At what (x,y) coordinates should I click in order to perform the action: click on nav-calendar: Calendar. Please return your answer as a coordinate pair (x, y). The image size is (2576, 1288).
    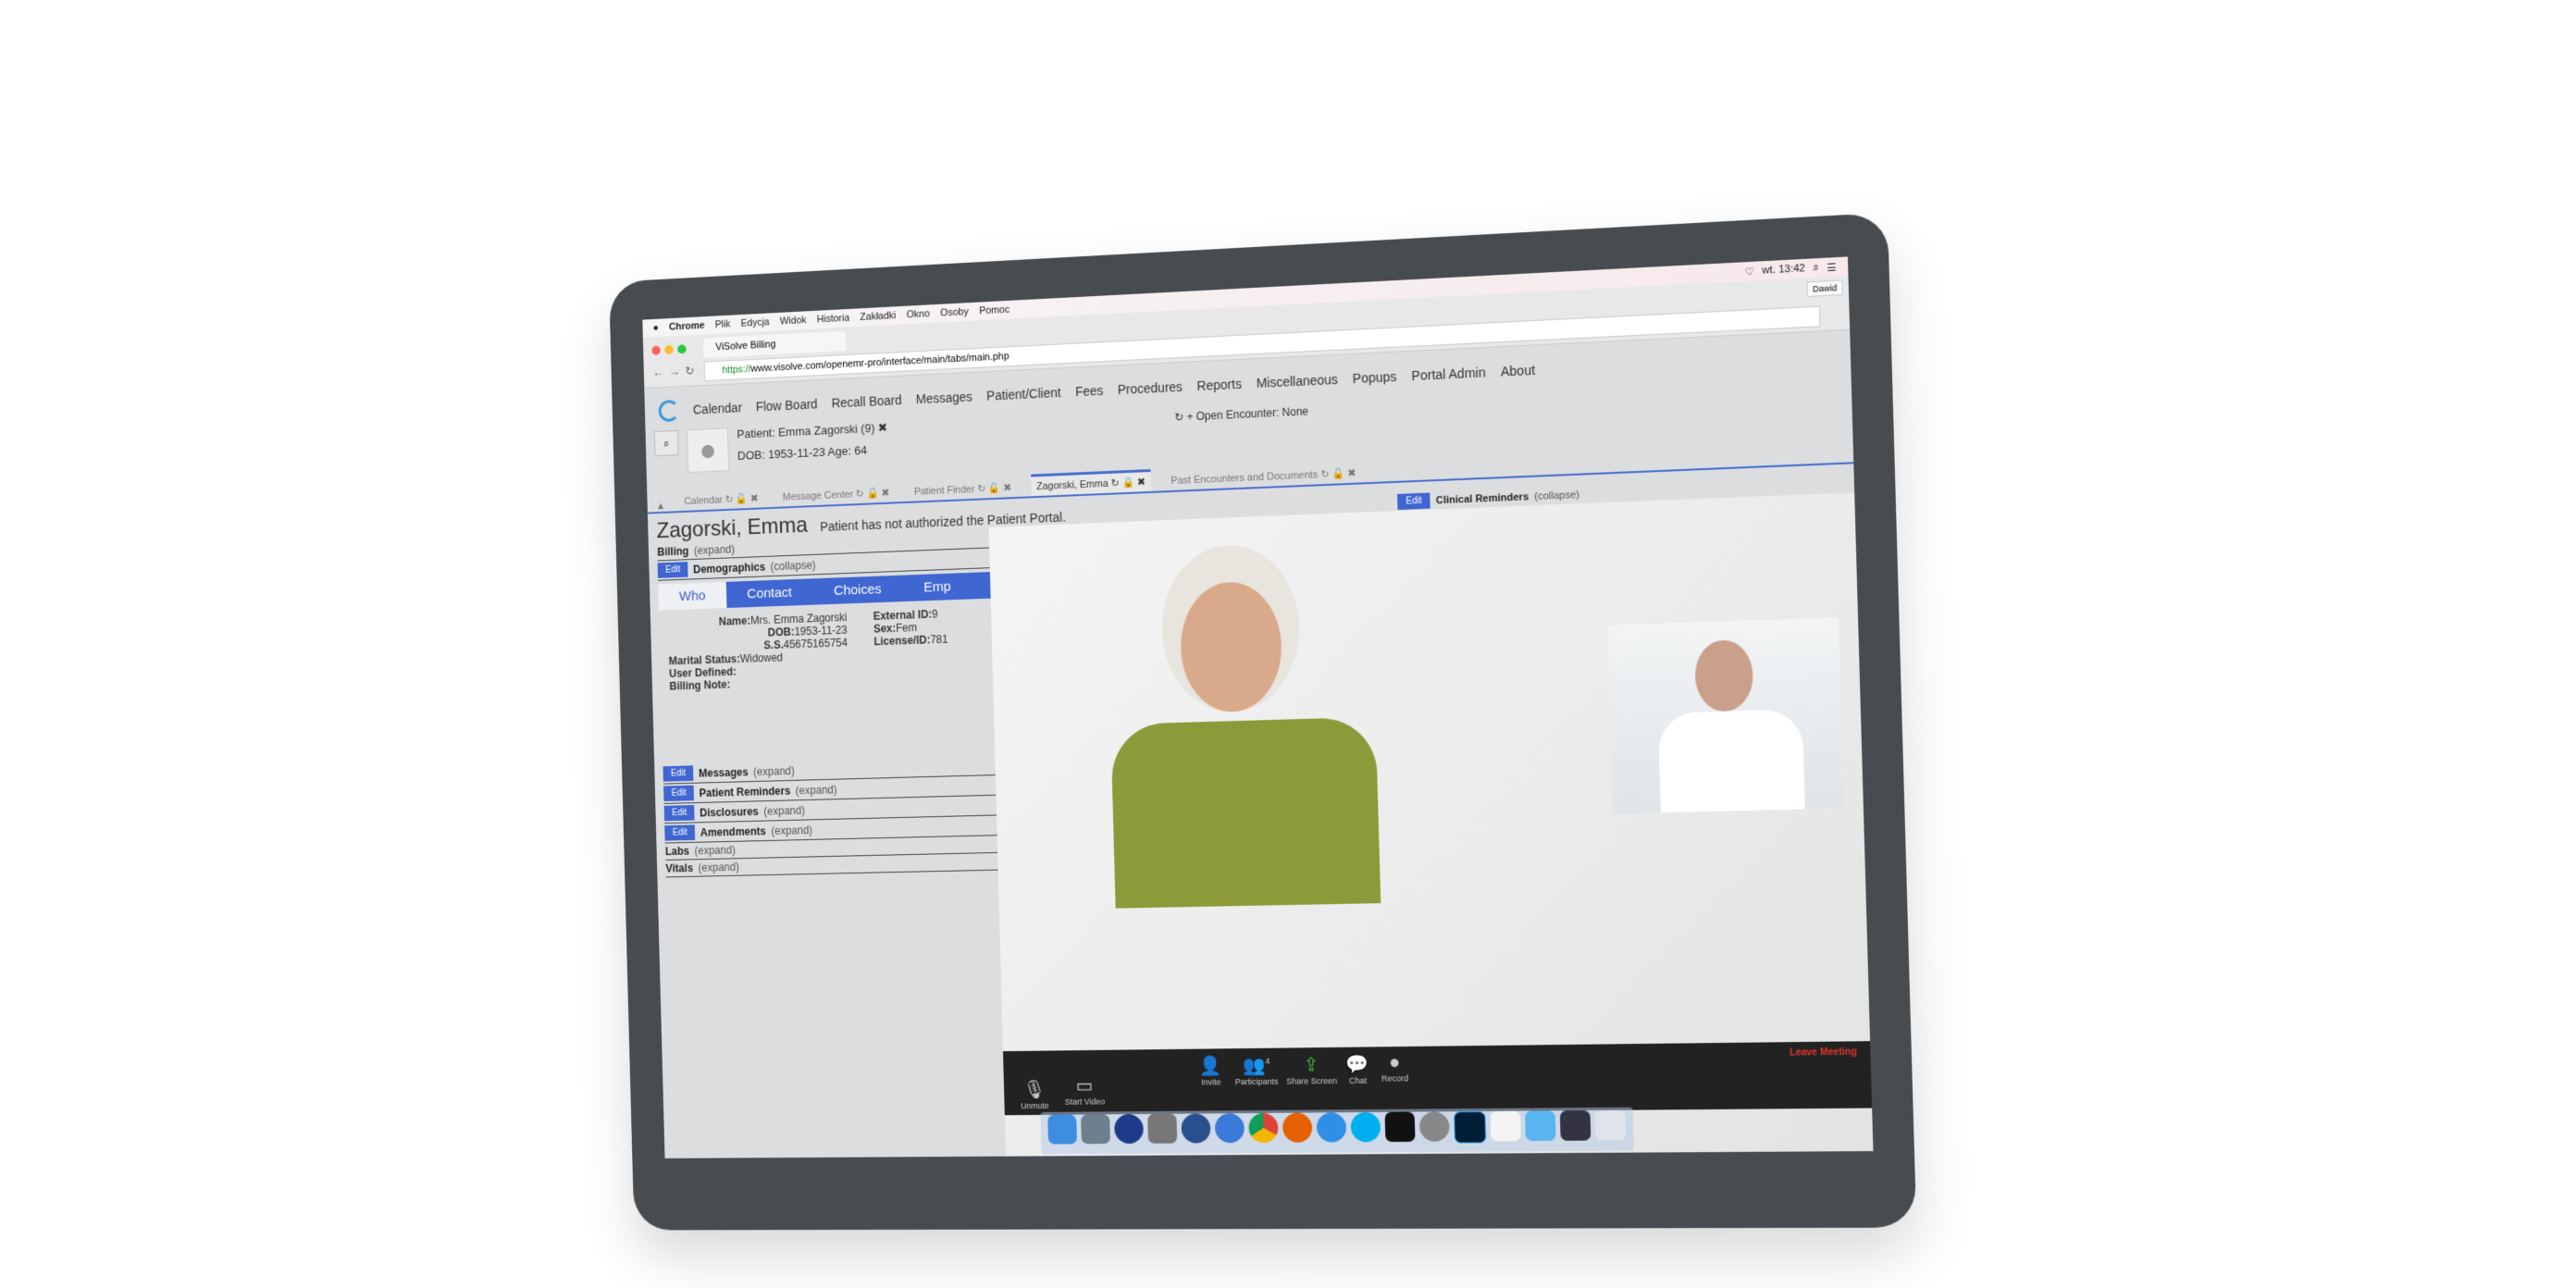
    Looking at the image, I should click on (717, 408).